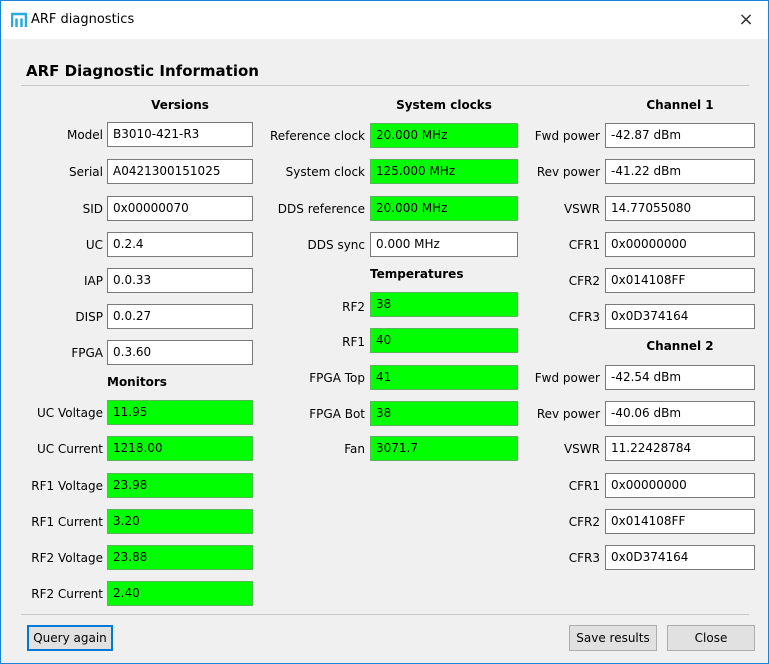  What do you see at coordinates (337, 414) in the screenshot?
I see `temperature-label: FPGA Bot` at bounding box center [337, 414].